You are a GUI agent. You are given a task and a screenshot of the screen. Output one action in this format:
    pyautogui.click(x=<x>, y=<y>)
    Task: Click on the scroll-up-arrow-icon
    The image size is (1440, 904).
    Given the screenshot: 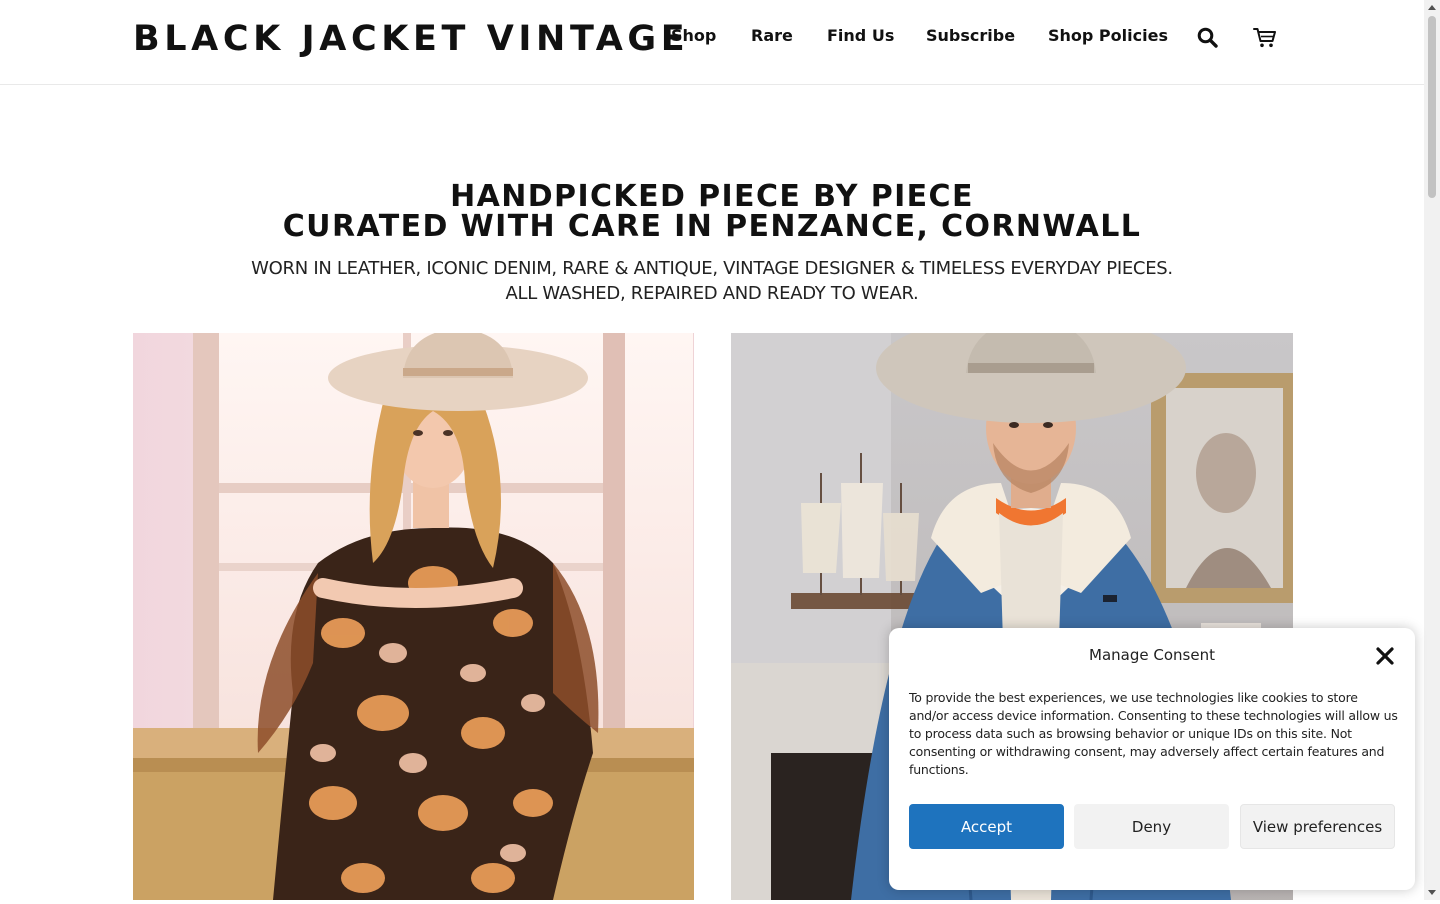 What is the action you would take?
    pyautogui.click(x=1432, y=8)
    